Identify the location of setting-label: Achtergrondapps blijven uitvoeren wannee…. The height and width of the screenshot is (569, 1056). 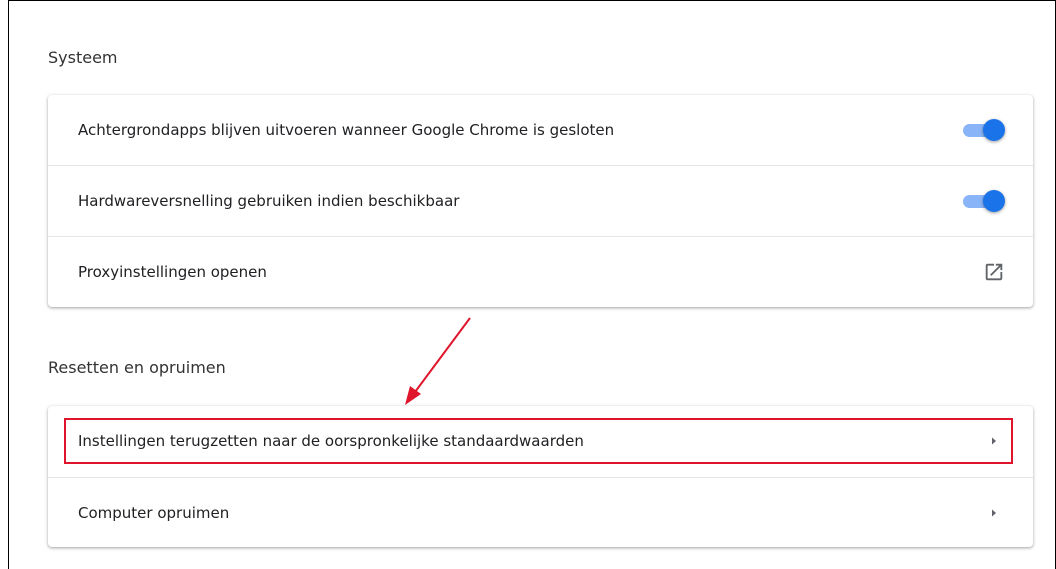
(346, 130).